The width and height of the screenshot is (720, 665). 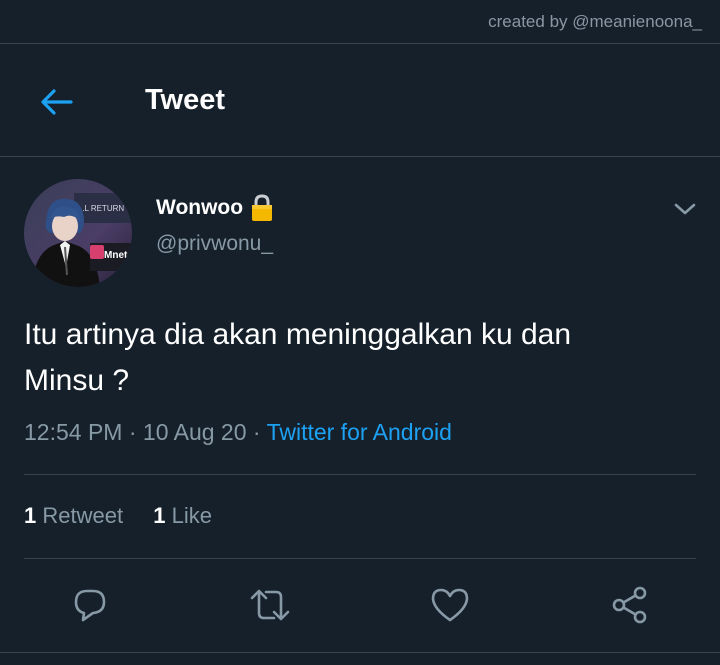 I want to click on author-display-name: Wonwoo, so click(x=214, y=208).